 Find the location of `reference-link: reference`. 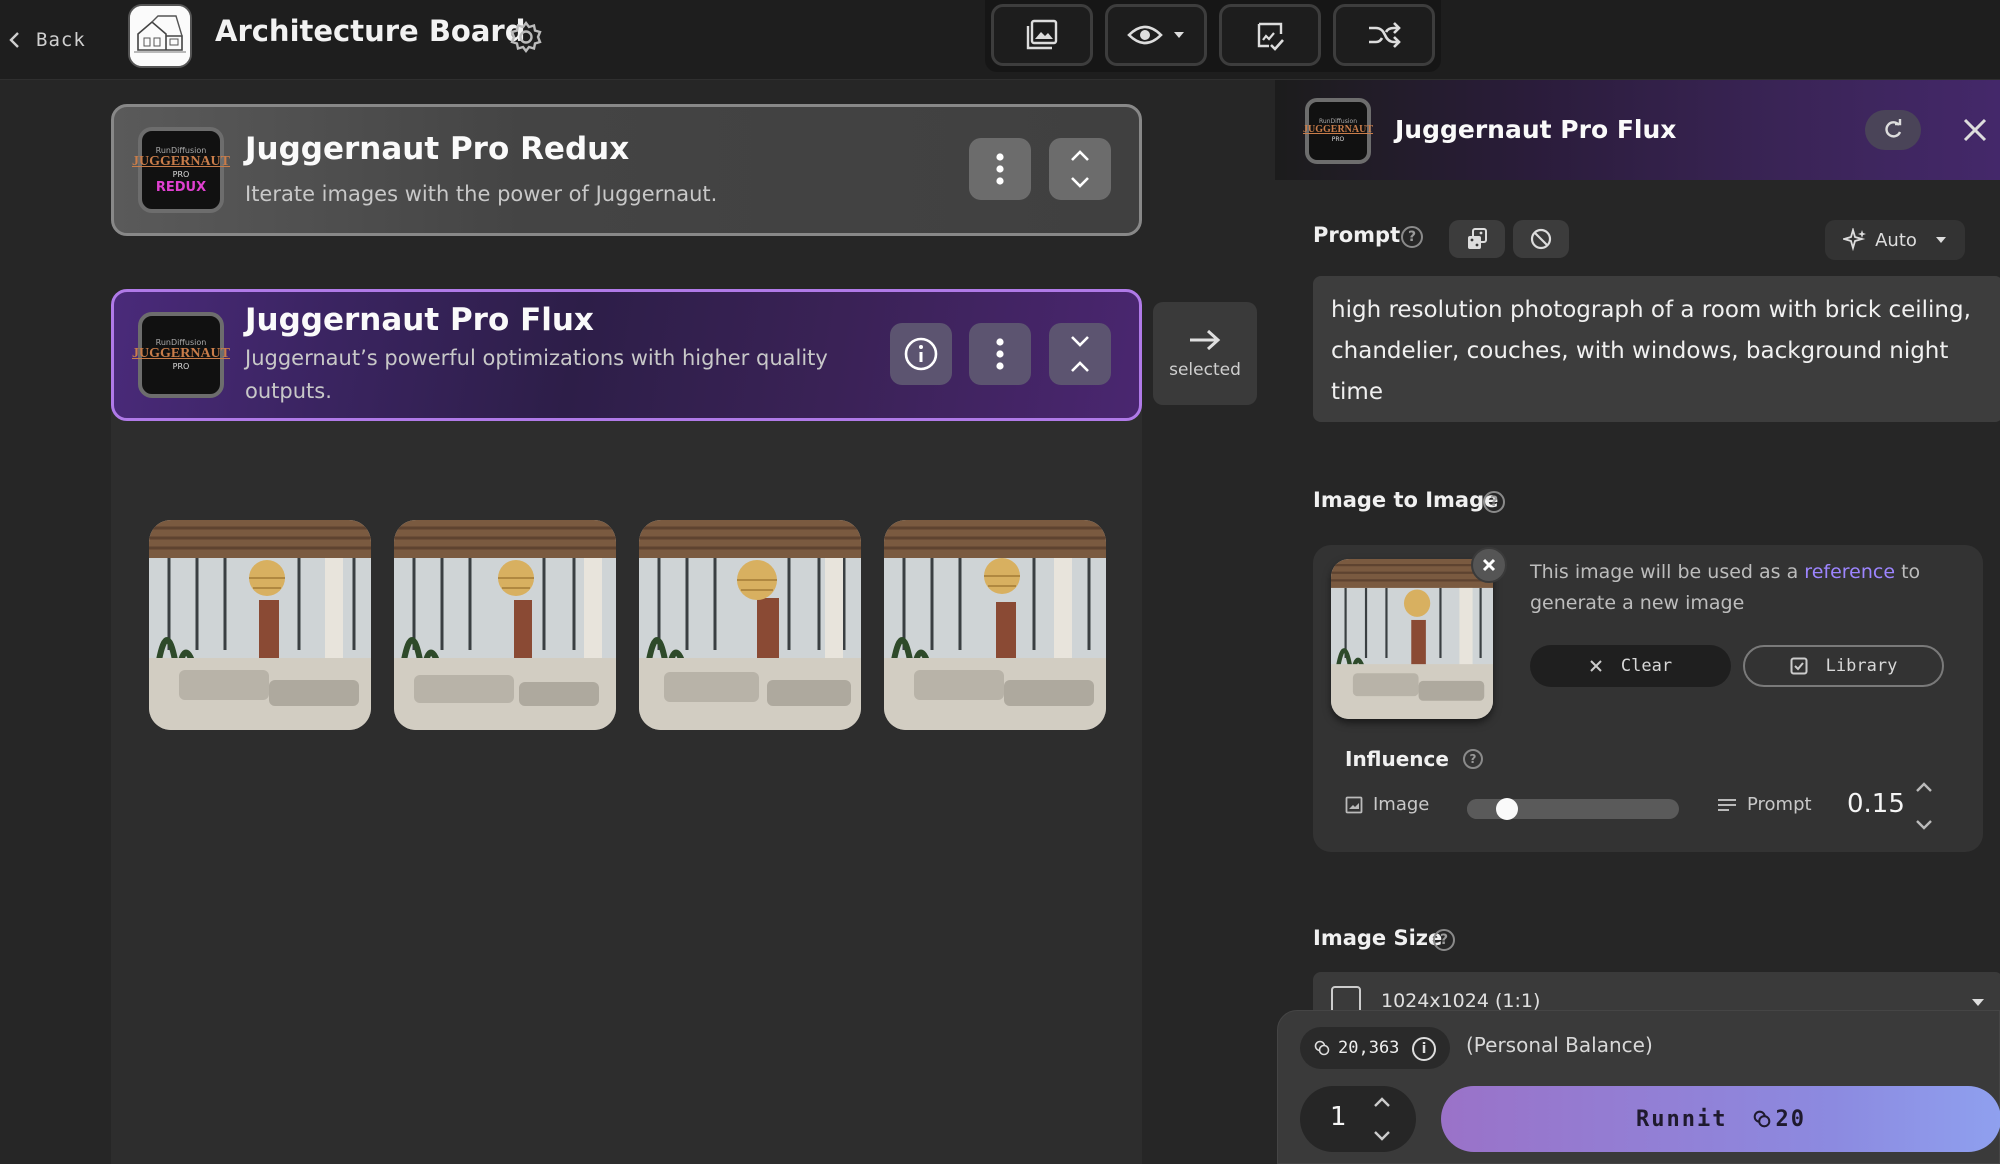

reference-link: reference is located at coordinates (1849, 572).